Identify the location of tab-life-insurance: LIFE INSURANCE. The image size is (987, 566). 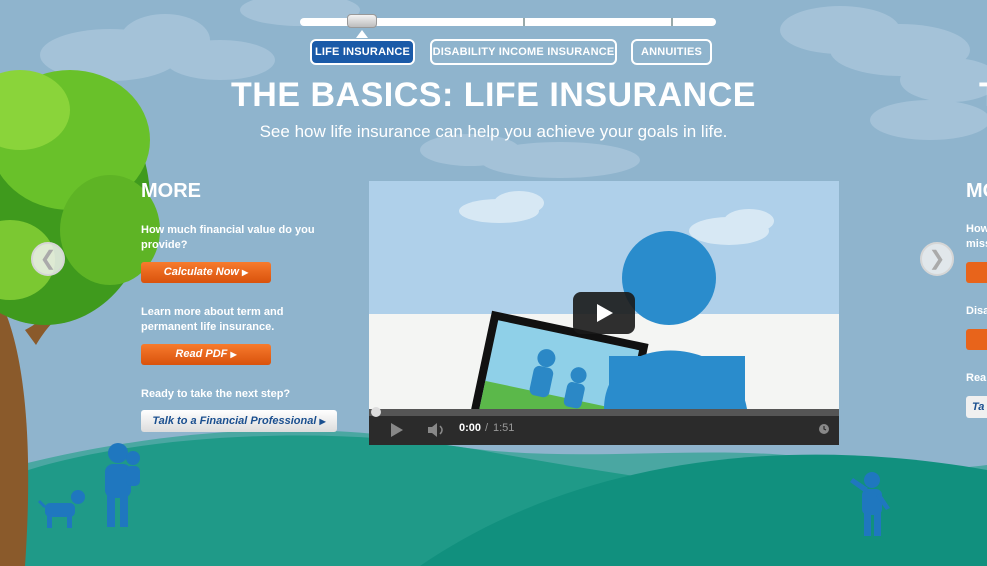
(362, 52).